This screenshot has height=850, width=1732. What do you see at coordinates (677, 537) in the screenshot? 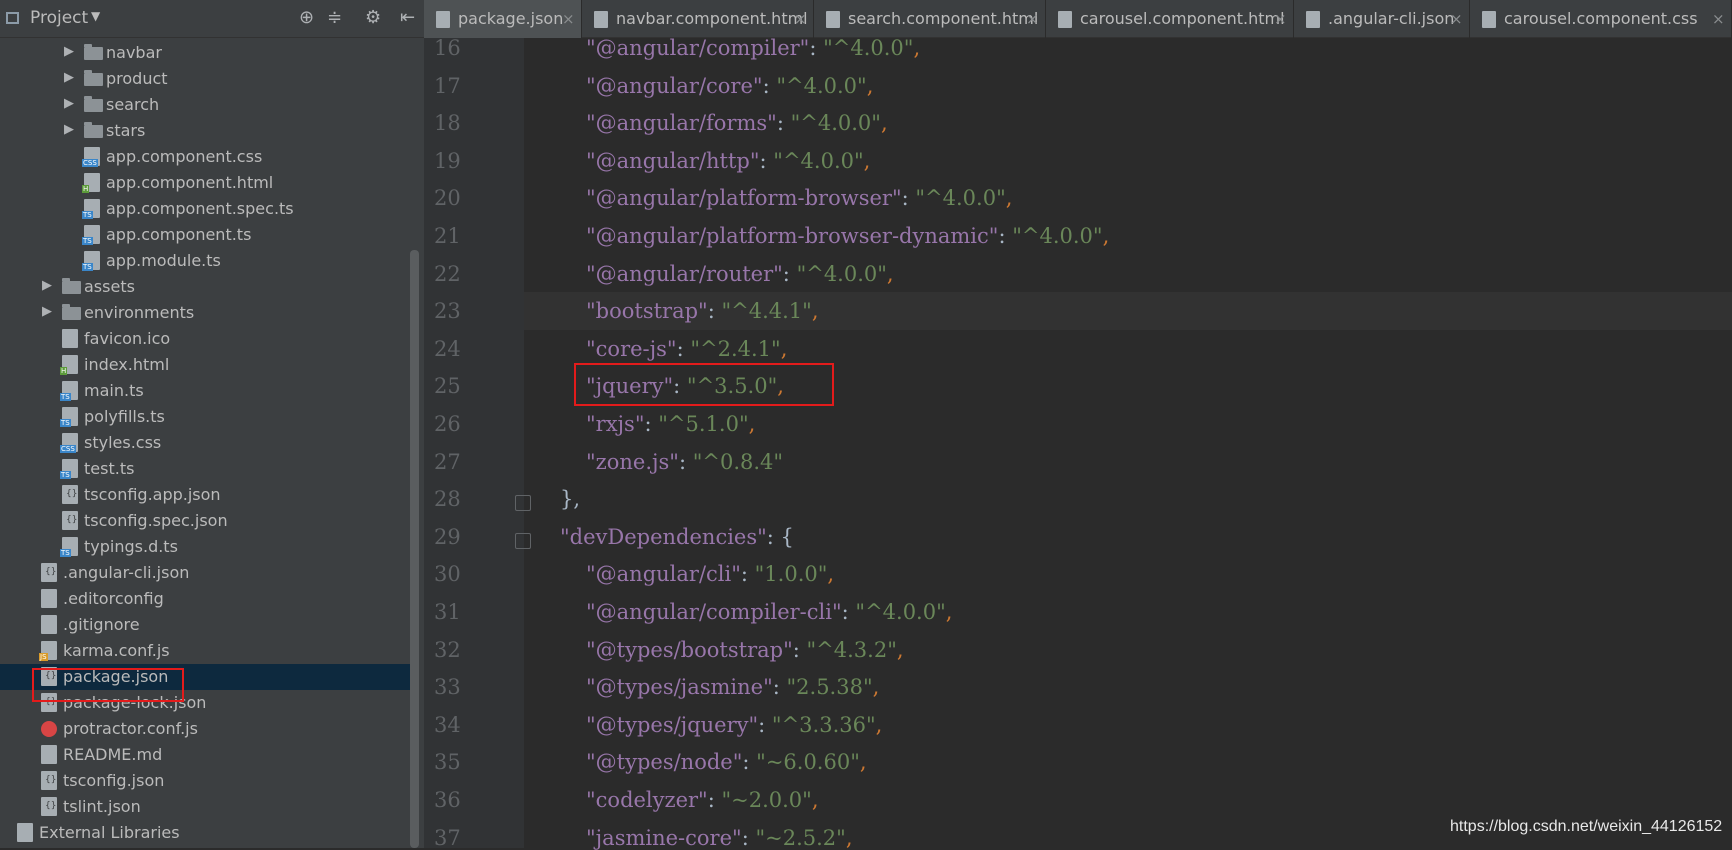
I see `code-line: "devDependencies": {` at bounding box center [677, 537].